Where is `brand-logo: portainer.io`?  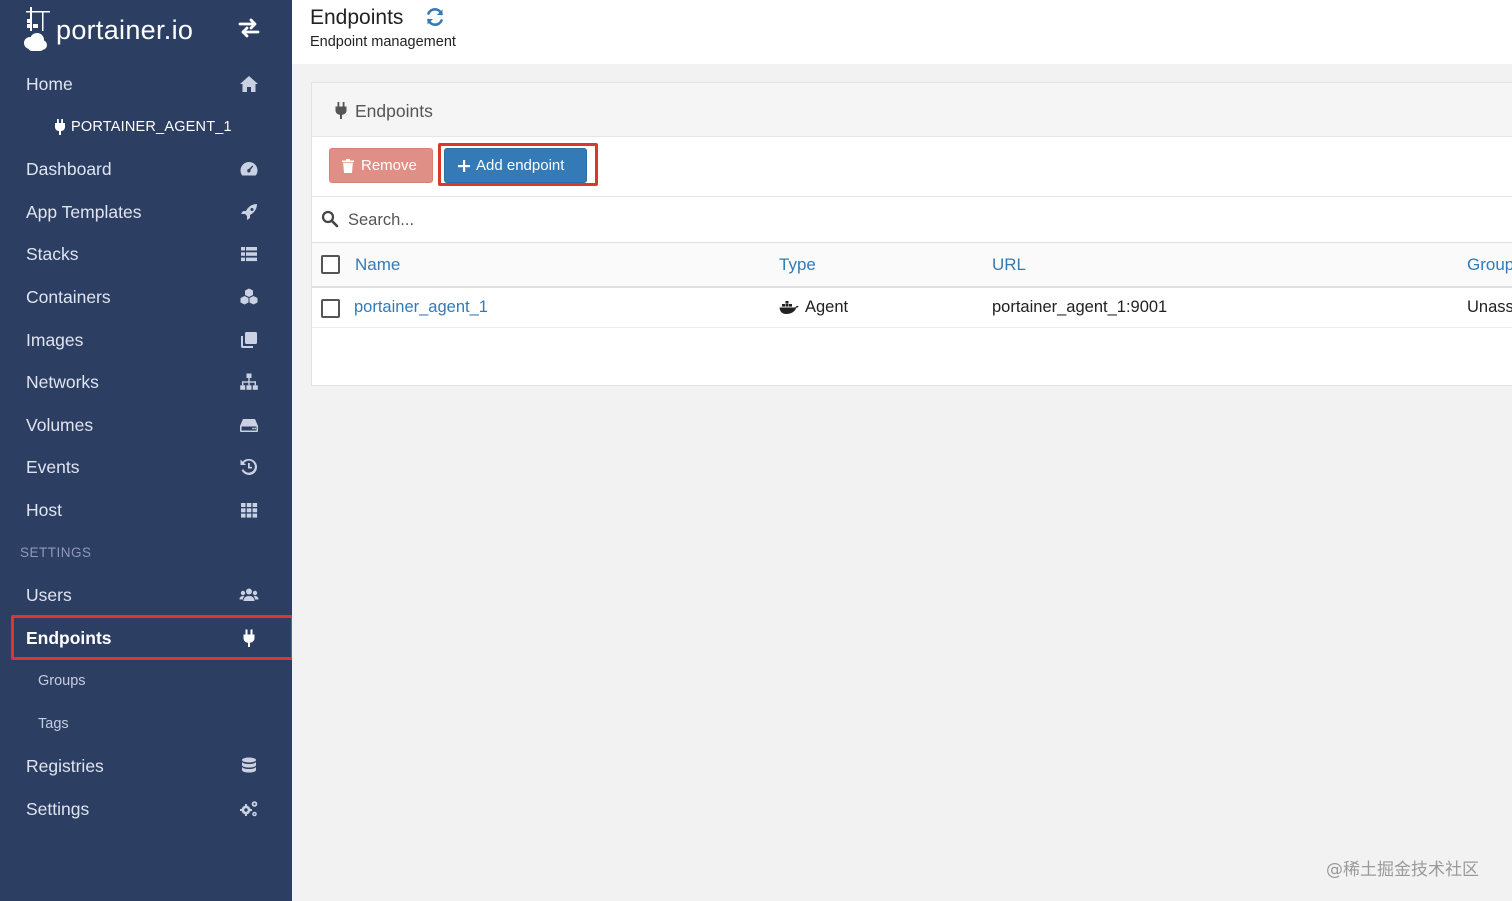
brand-logo: portainer.io is located at coordinates (107, 30).